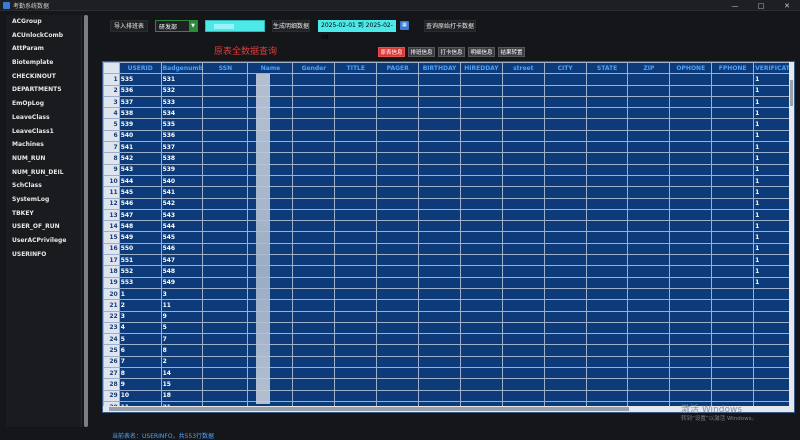 The width and height of the screenshot is (800, 440). Describe the element at coordinates (111, 113) in the screenshot. I see `row-number: 4` at that location.